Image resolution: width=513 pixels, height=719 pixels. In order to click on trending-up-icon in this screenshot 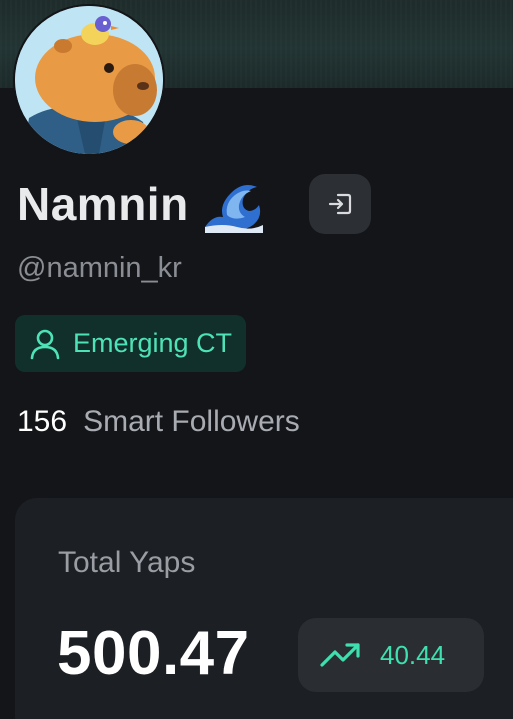, I will do `click(340, 655)`.